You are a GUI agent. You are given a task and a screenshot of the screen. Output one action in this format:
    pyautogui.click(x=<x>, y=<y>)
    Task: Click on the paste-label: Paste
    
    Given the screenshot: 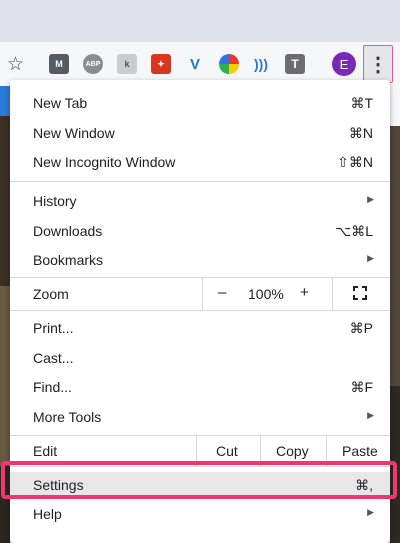 What is the action you would take?
    pyautogui.click(x=360, y=451)
    